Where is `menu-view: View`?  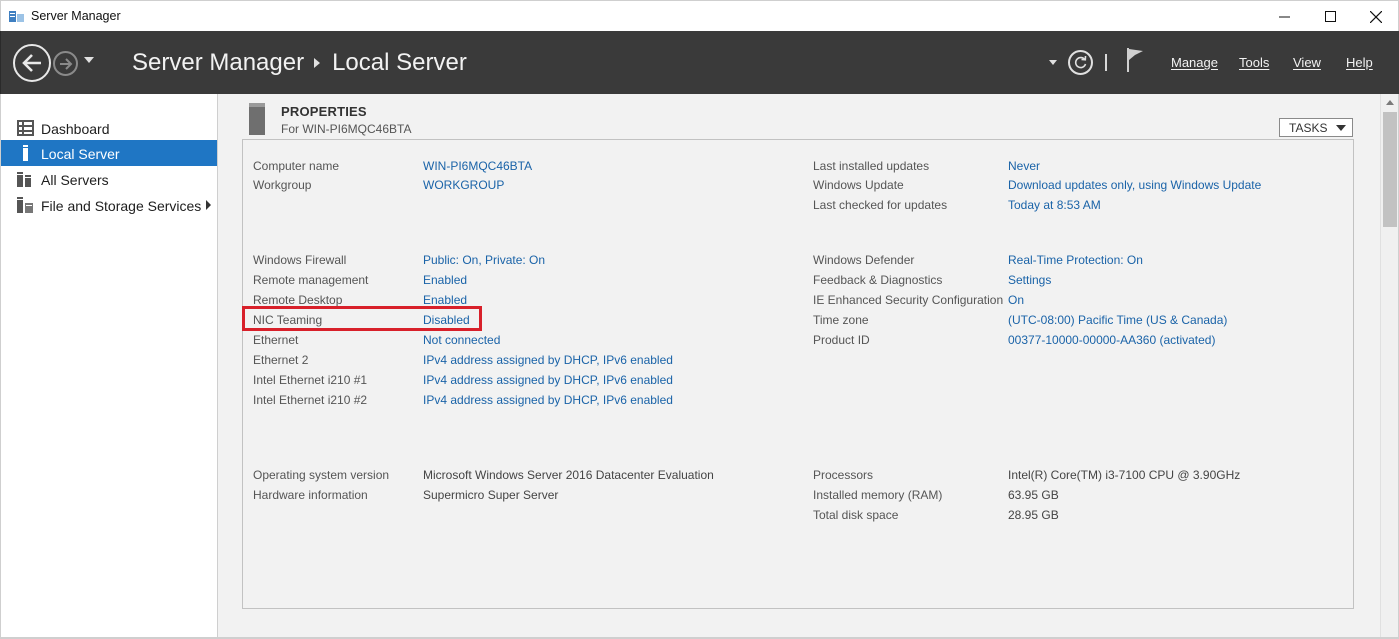
menu-view: View is located at coordinates (1307, 62).